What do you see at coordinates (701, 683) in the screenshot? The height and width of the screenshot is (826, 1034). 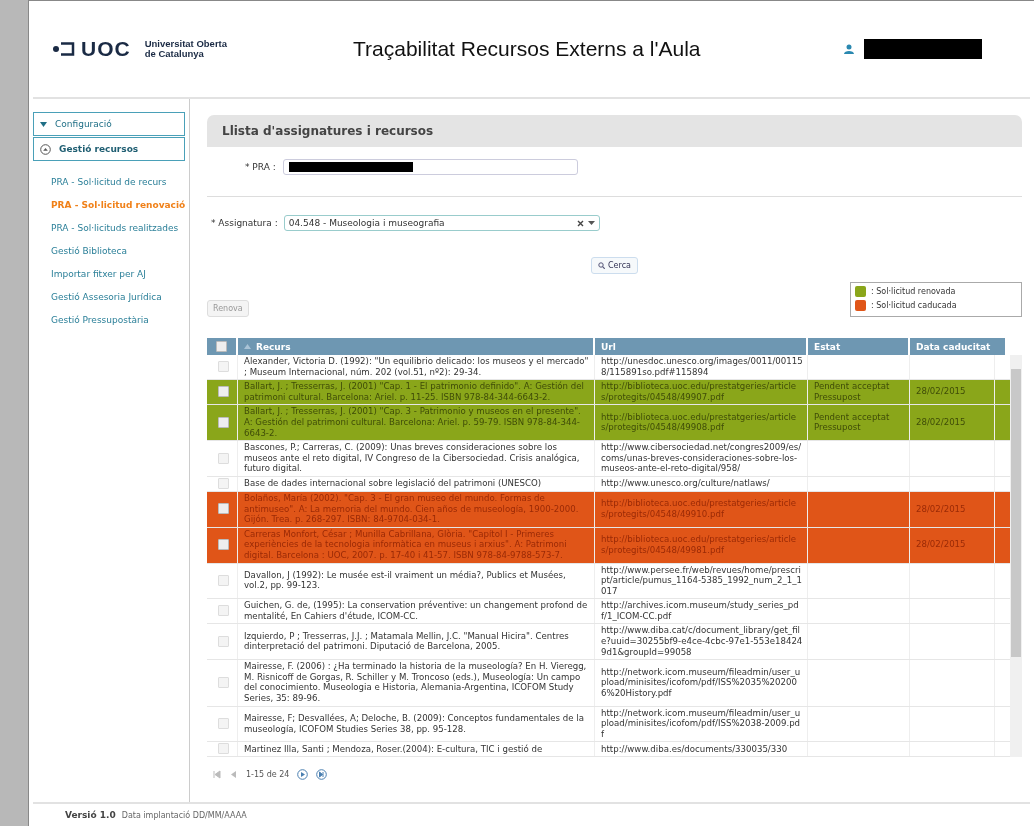 I see `table-cell: http://network.icom.museum/fileadmin/user_upload/minisites/icofom/pdf/ISS%2035%202006%20History.pdf` at bounding box center [701, 683].